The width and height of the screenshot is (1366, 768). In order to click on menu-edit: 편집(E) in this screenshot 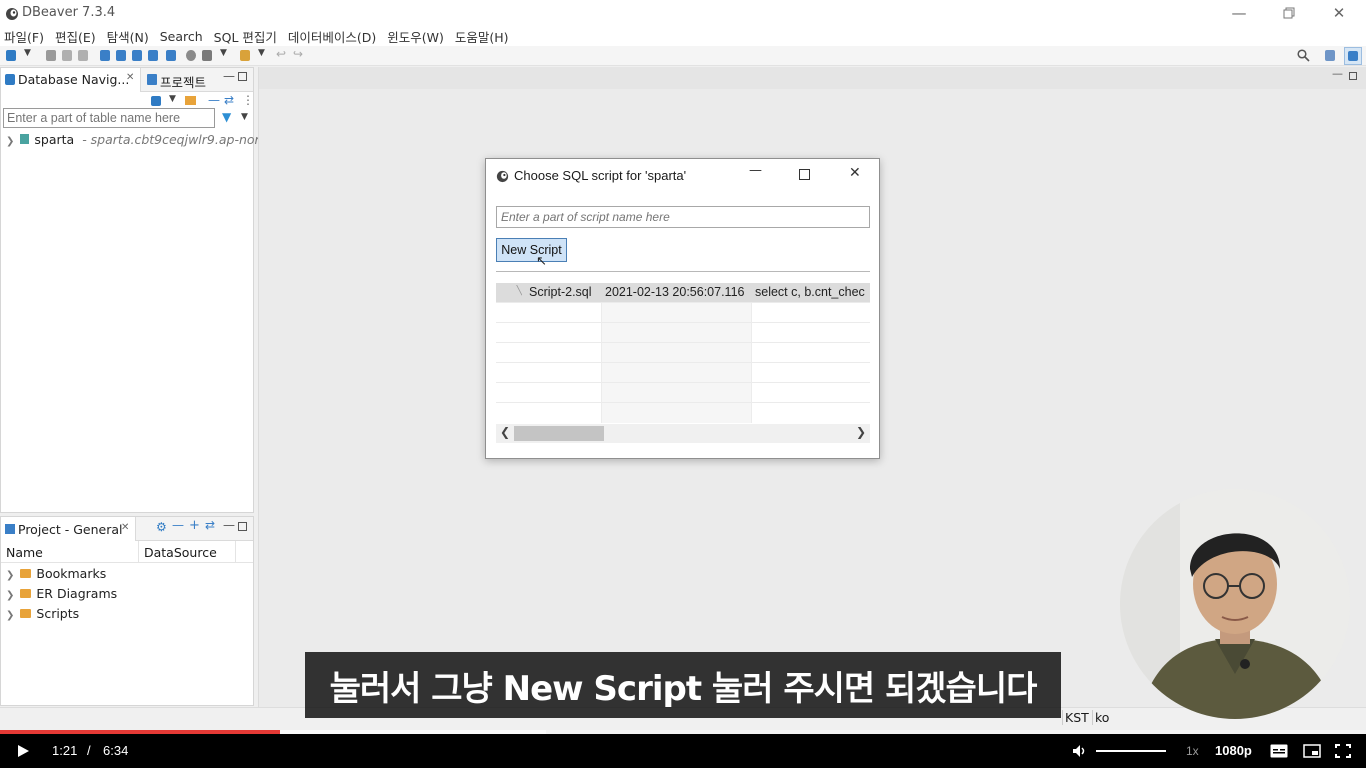, I will do `click(75, 36)`.